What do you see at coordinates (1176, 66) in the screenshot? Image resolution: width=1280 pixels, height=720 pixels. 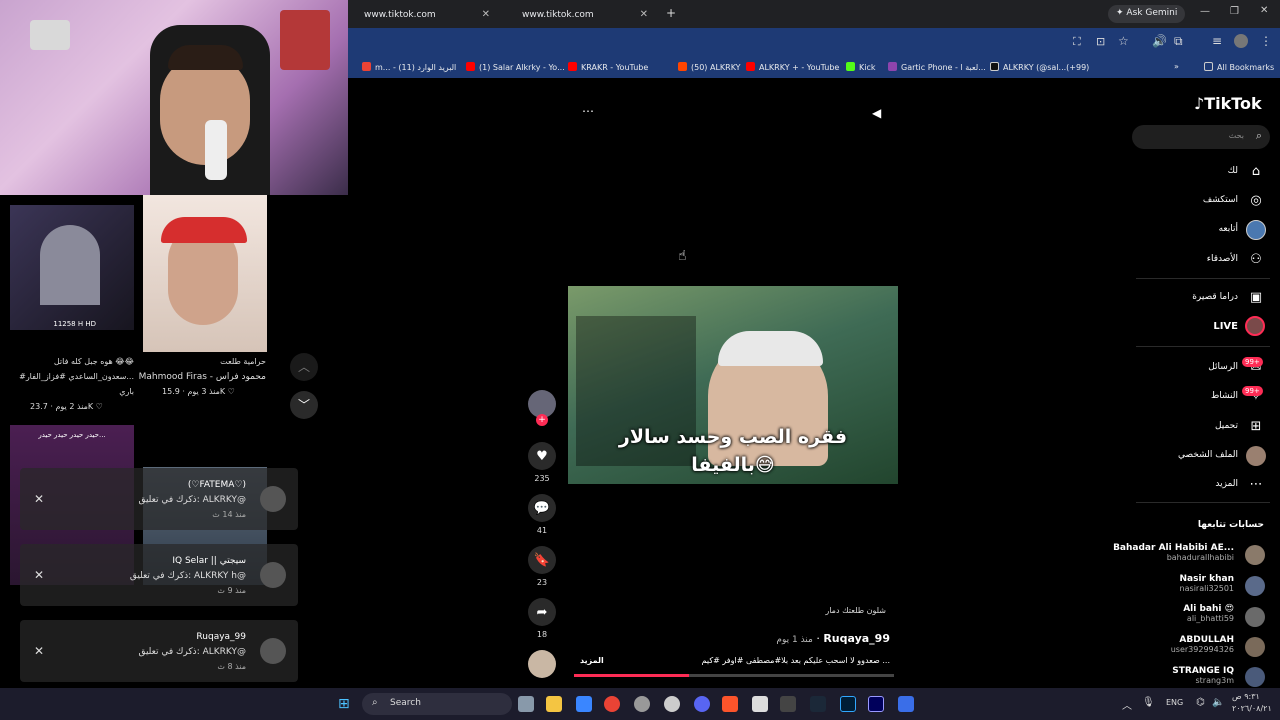 I see `more-bookmarks-icon: »` at bounding box center [1176, 66].